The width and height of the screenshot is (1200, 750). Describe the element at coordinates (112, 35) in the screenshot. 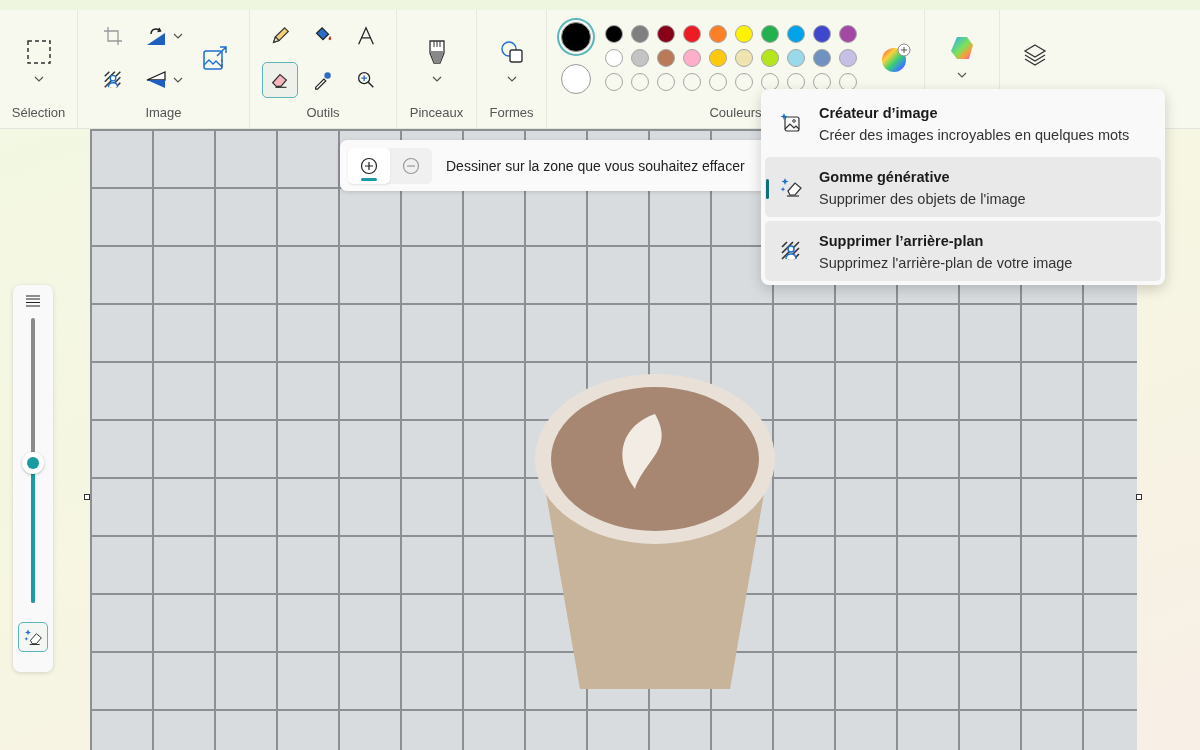

I see `crop-icon` at that location.